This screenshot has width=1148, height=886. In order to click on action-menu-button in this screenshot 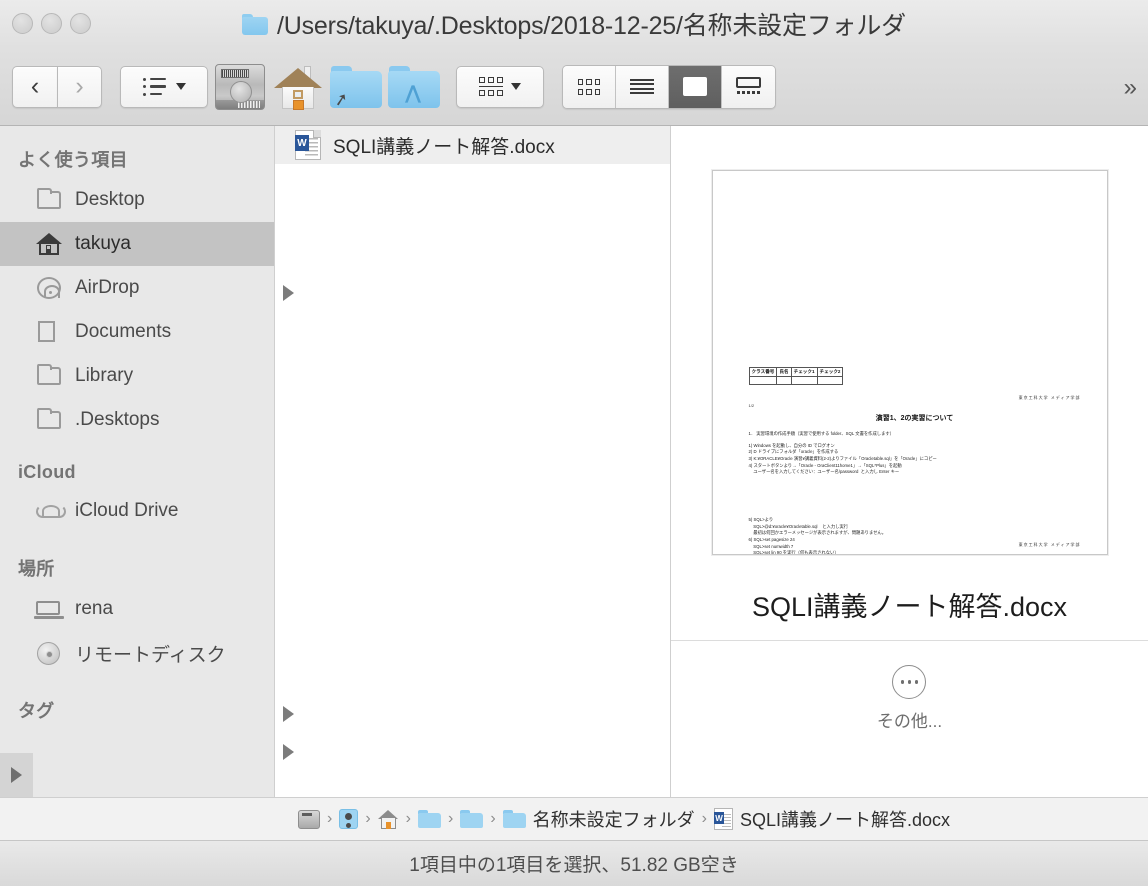, I will do `click(164, 86)`.